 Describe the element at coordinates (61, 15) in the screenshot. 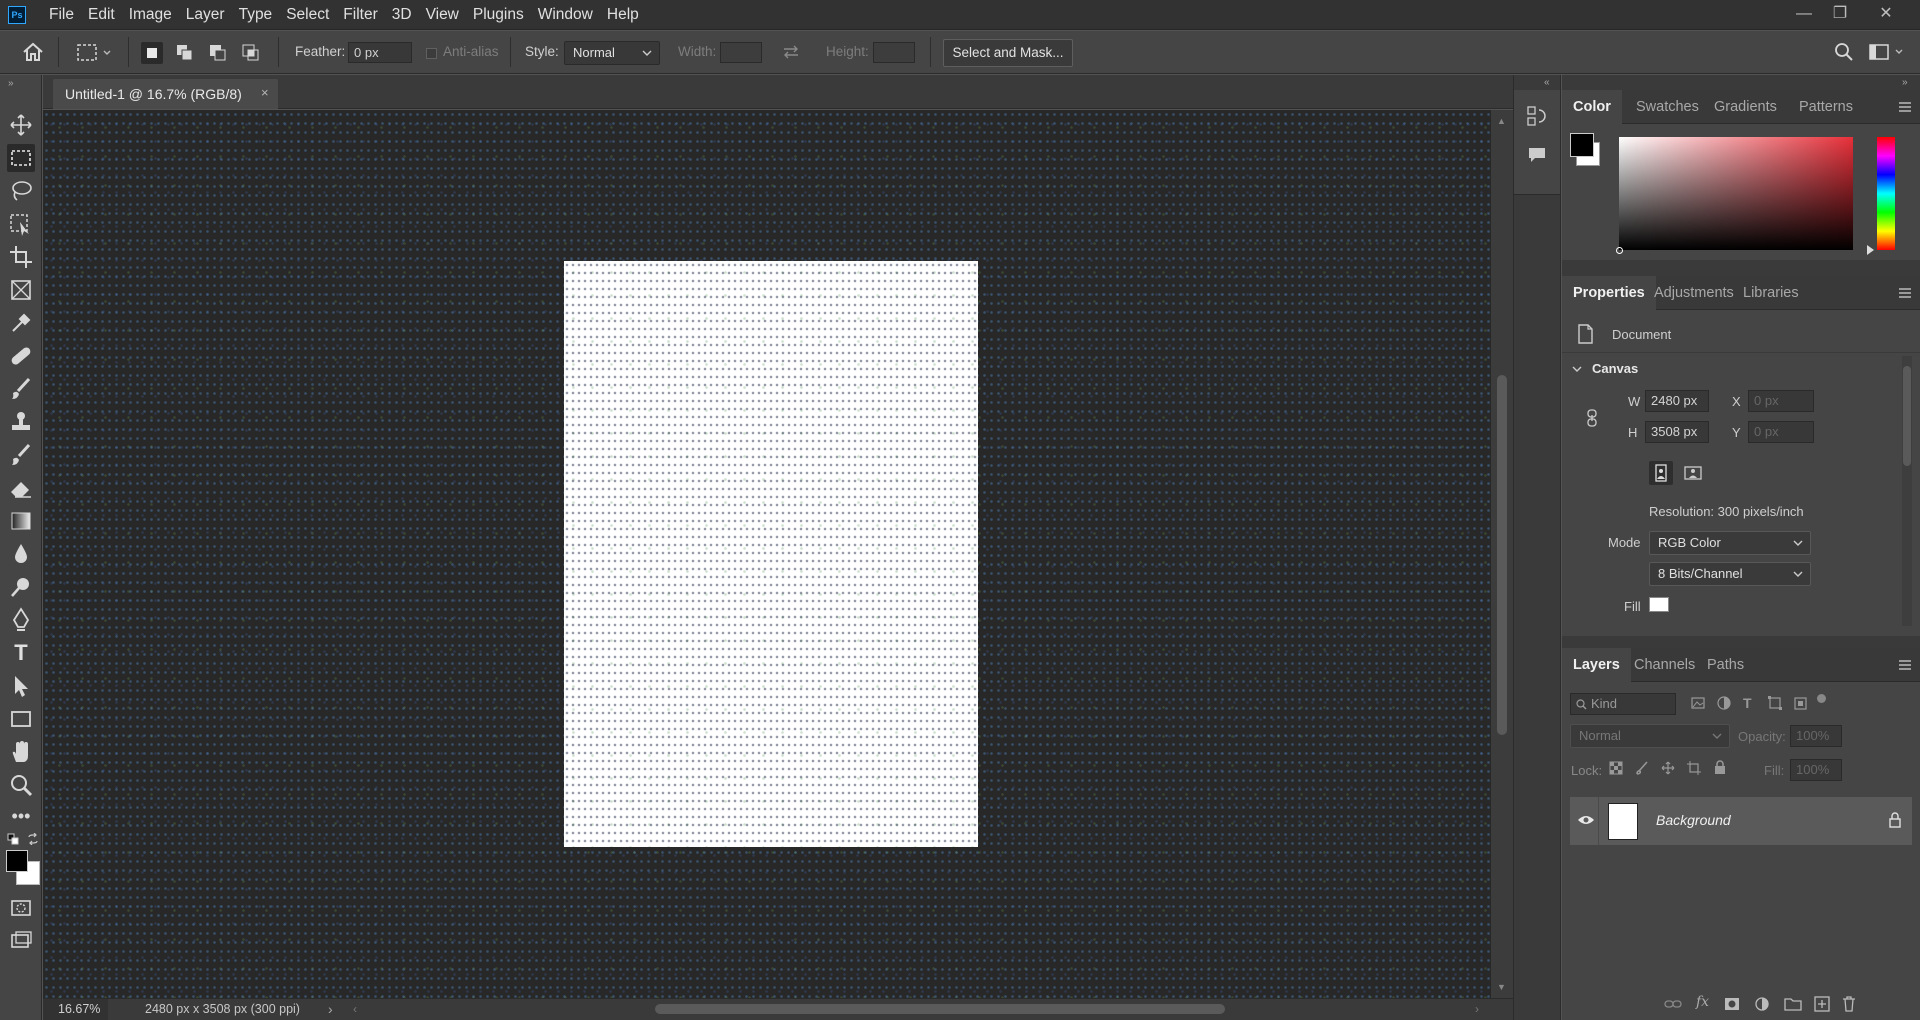

I see `menu-file: File` at that location.